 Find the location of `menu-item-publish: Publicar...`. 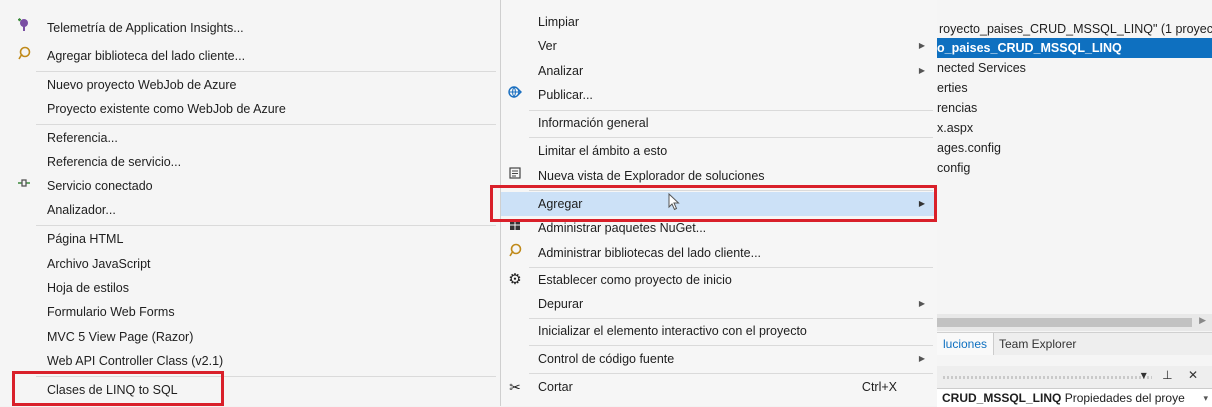

menu-item-publish: Publicar... is located at coordinates (719, 95).